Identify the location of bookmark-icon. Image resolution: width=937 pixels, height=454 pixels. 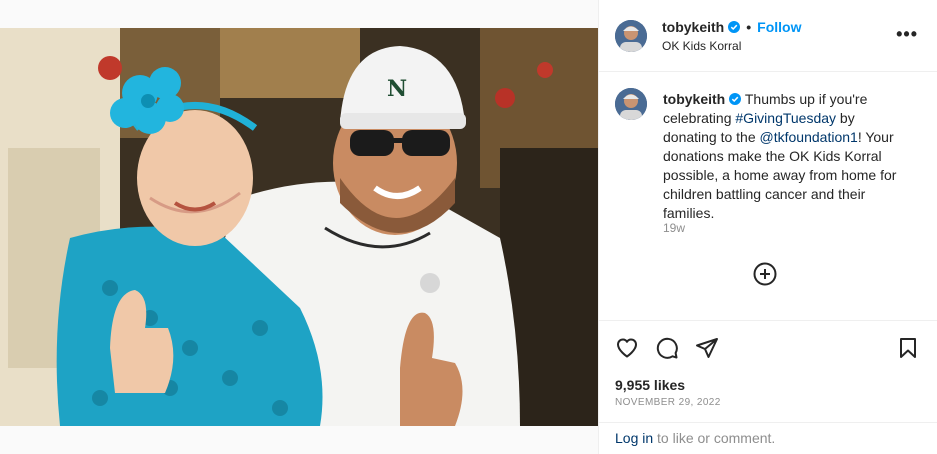
(908, 348).